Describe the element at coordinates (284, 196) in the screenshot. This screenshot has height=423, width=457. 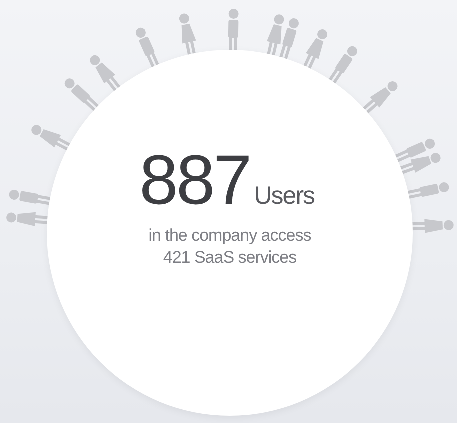
I see `user-unit: Users` at that location.